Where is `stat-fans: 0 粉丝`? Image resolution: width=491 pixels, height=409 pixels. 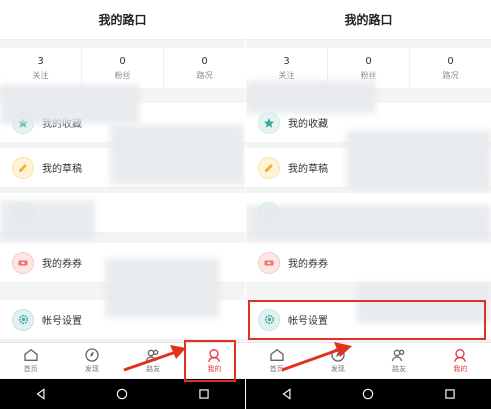
stat-fans: 0 粉丝 is located at coordinates (123, 68).